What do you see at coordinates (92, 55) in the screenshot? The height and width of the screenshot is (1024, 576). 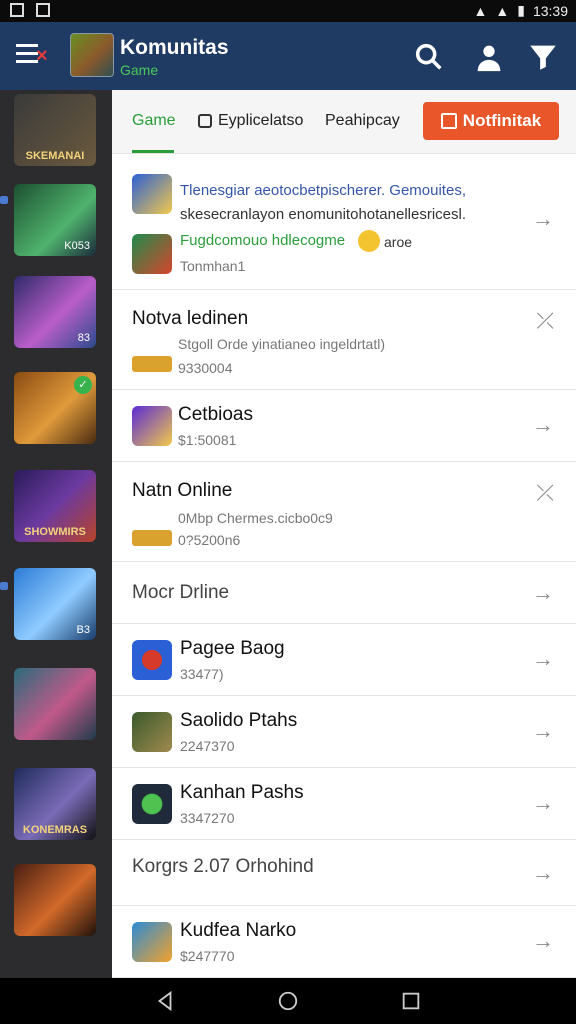 I see `community-game-logo` at bounding box center [92, 55].